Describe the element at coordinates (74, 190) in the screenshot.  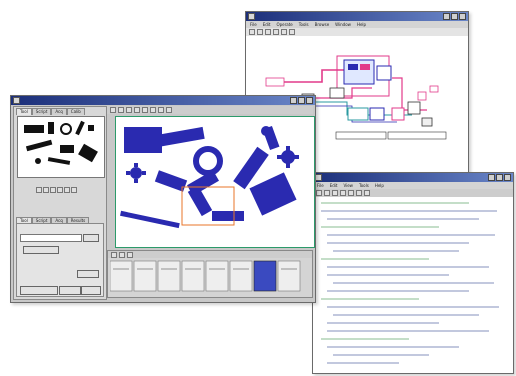
I see `delete-icon` at that location.